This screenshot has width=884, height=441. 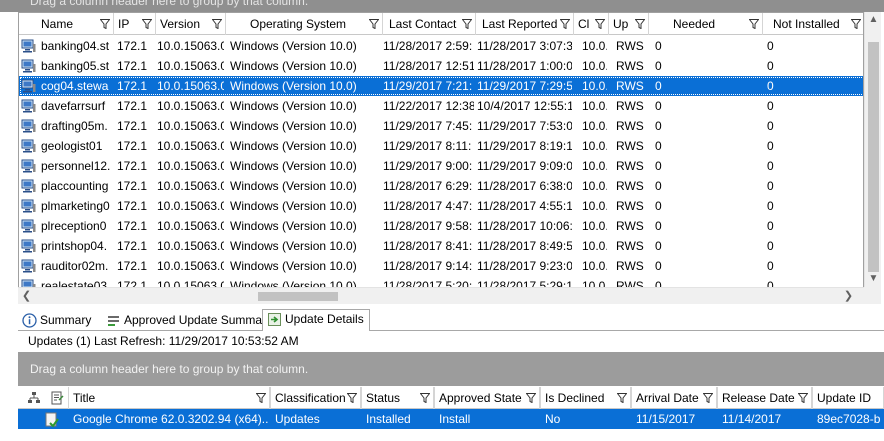 What do you see at coordinates (758, 398) in the screenshot?
I see `column-header-label: Release Date` at bounding box center [758, 398].